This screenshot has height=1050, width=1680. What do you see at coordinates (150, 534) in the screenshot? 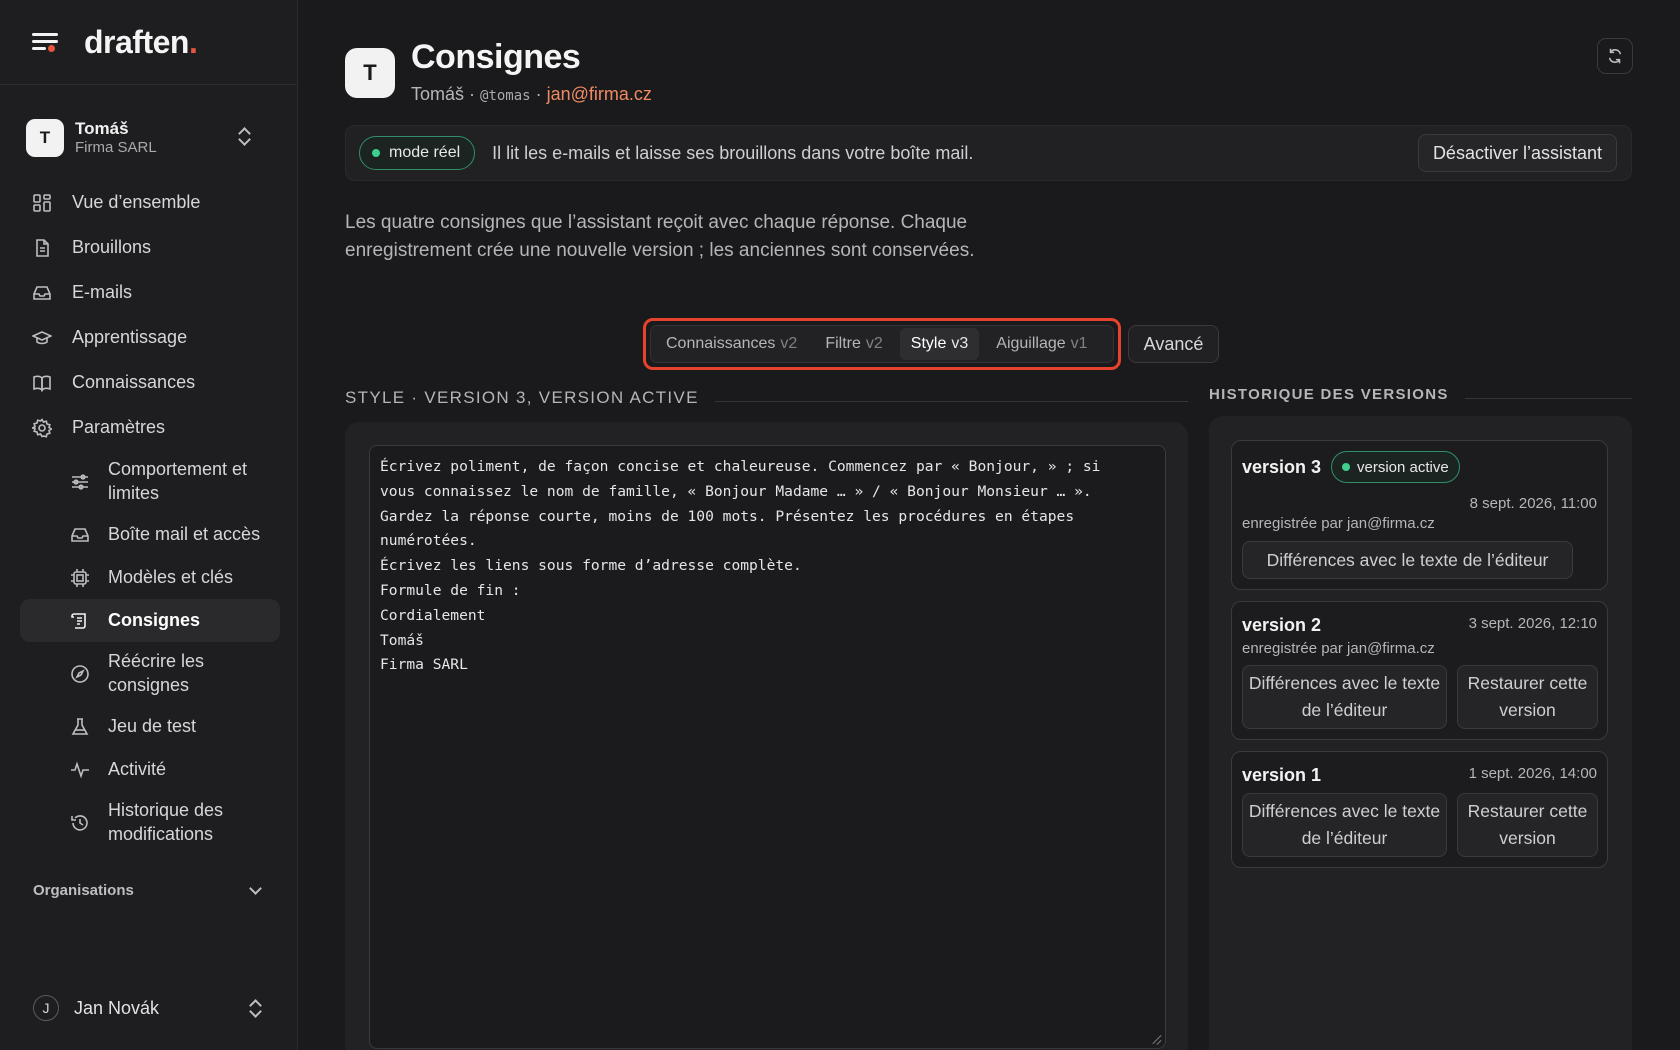
I see `sidebar-subitem-mailbox-access: Boîte mail et accès` at bounding box center [150, 534].